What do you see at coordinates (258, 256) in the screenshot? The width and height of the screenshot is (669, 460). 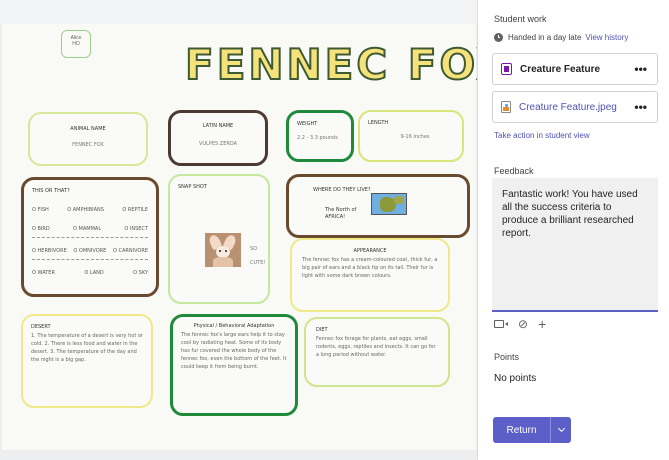 I see `snapshot-note: SO CUTE!` at bounding box center [258, 256].